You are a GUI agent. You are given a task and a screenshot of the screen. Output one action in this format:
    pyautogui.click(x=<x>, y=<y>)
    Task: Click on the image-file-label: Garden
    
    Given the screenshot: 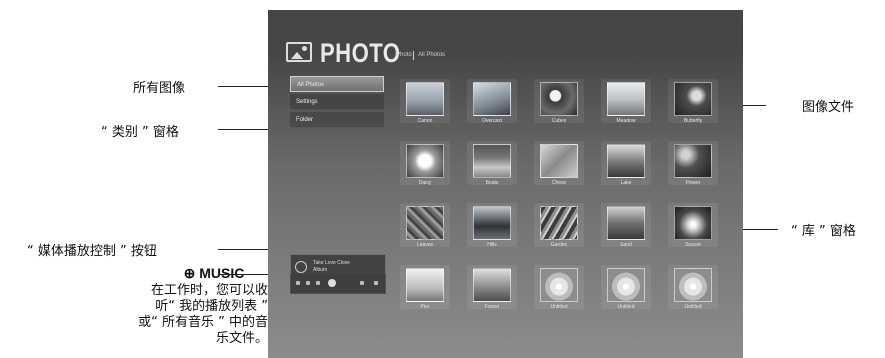 What is the action you would take?
    pyautogui.click(x=559, y=245)
    